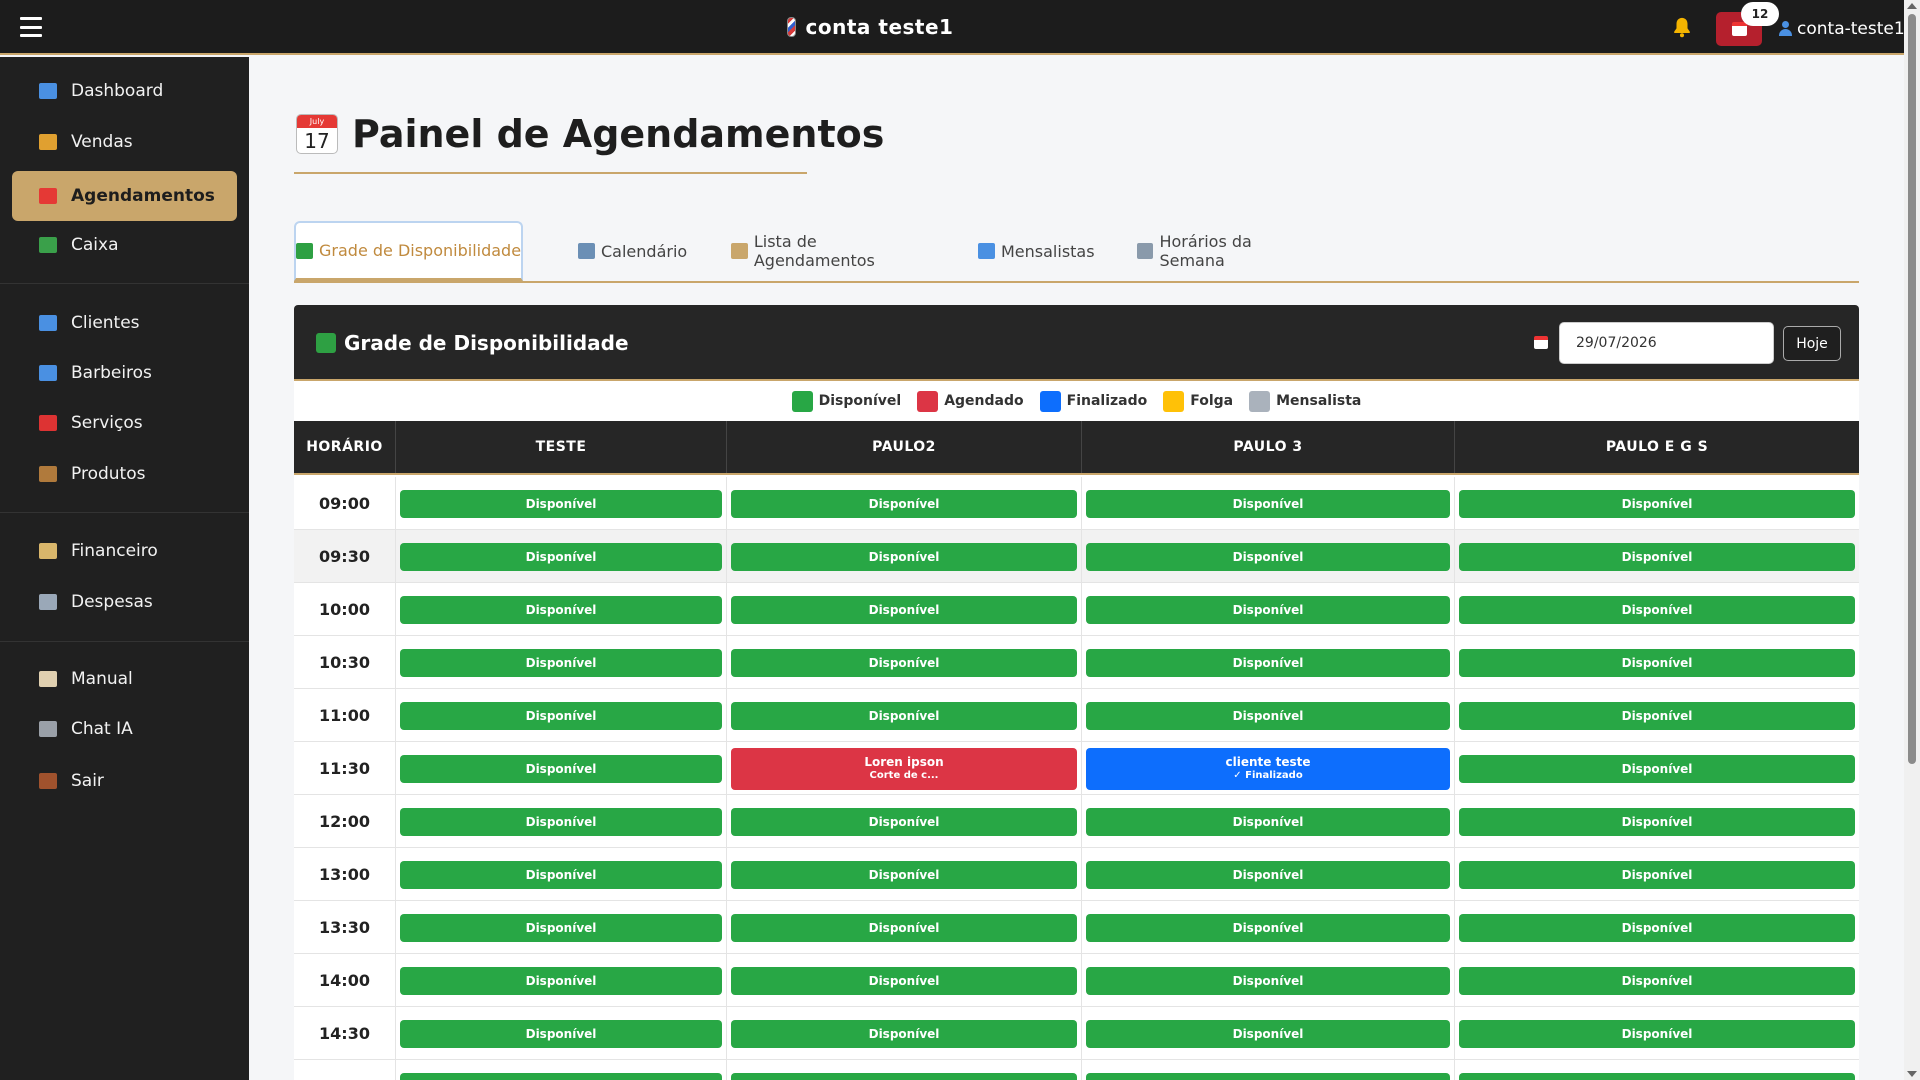 The height and width of the screenshot is (1080, 1920). I want to click on legend-item-folga: Folga, so click(1198, 401).